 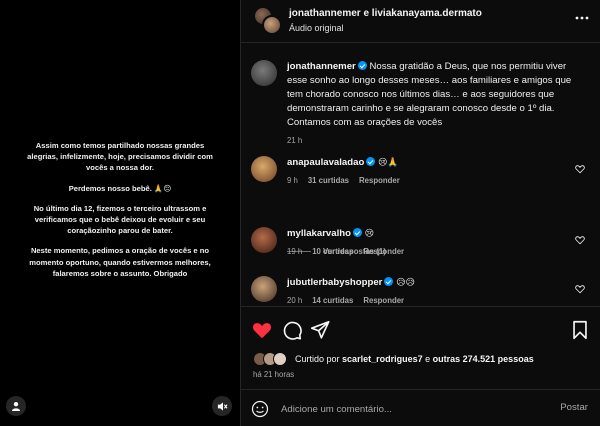 I want to click on comment-input, so click(x=406, y=409).